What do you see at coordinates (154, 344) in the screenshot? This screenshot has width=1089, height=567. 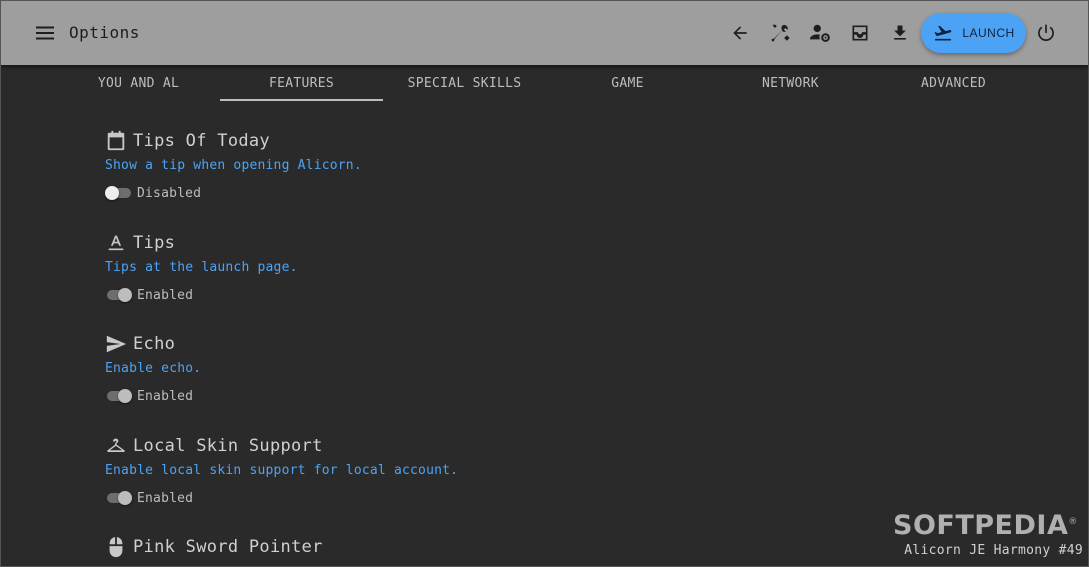 I see `option-title: Echo` at bounding box center [154, 344].